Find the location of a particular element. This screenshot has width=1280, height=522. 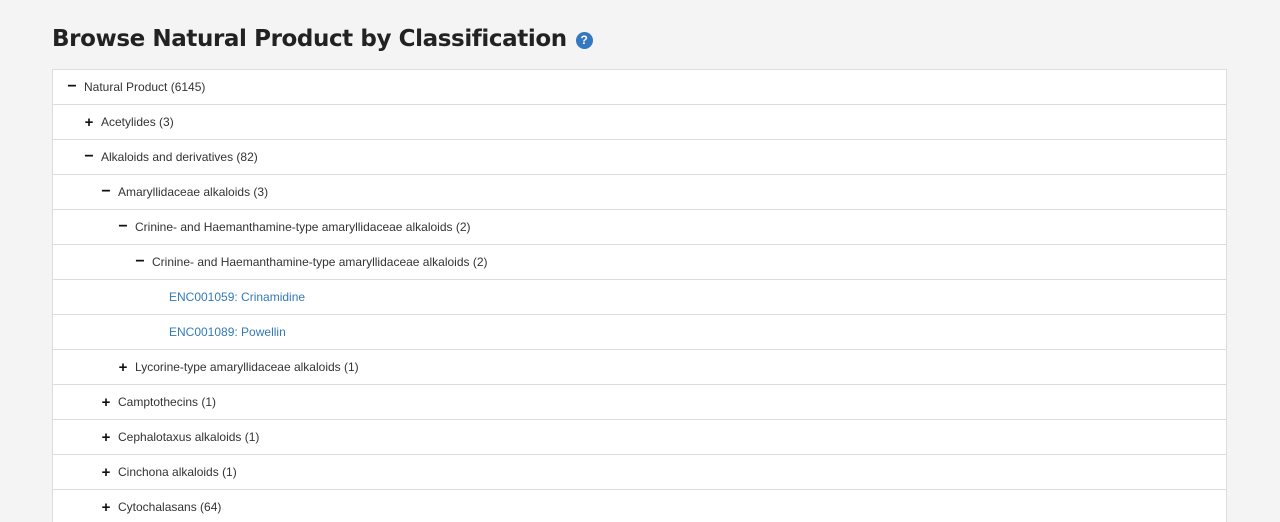

tree-node-cytochalasans: + Cytochalasans (64) is located at coordinates (639, 506).